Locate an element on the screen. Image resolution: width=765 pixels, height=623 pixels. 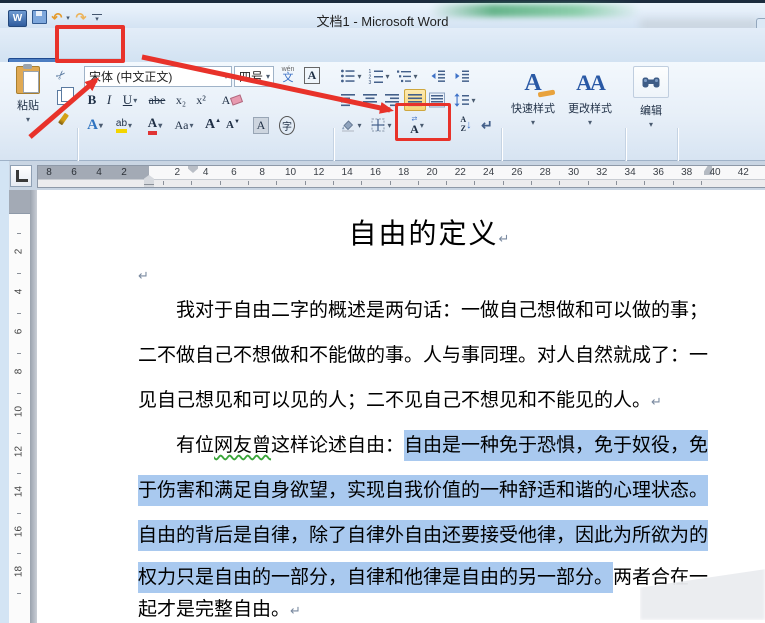
distribute-button is located at coordinates (437, 100).